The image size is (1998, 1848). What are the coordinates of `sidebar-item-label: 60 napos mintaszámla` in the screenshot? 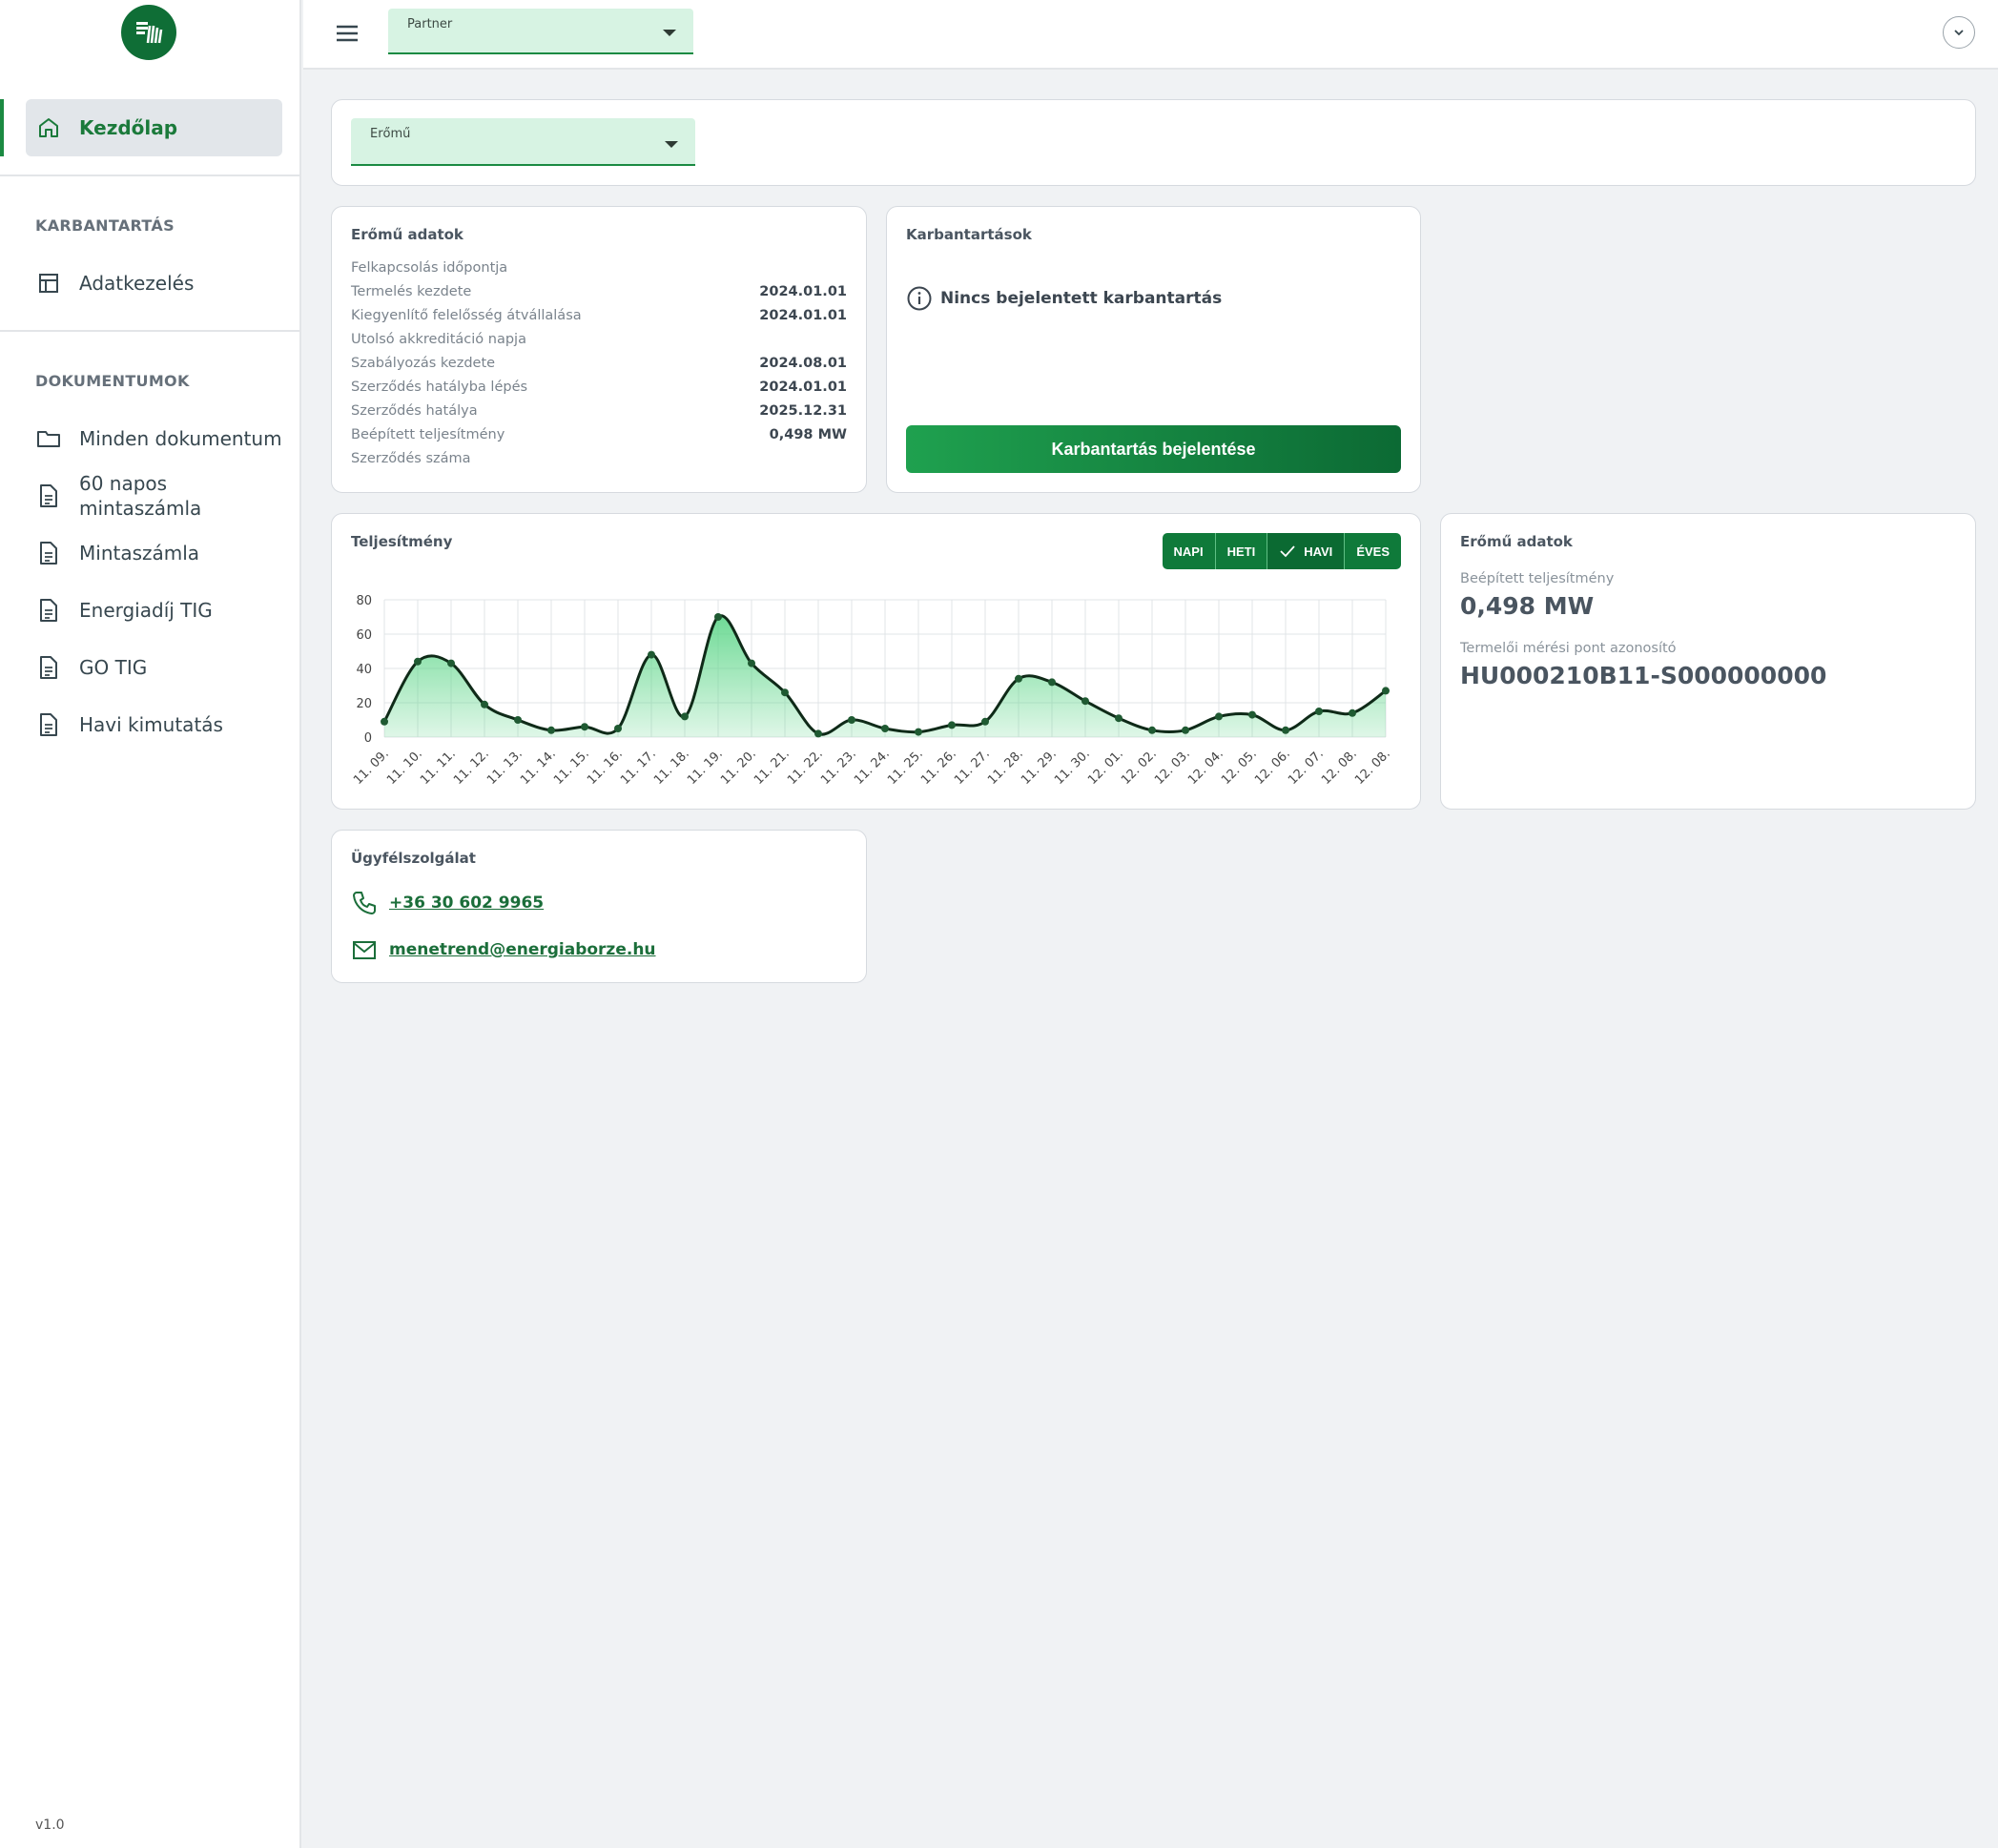 It's located at (140, 496).